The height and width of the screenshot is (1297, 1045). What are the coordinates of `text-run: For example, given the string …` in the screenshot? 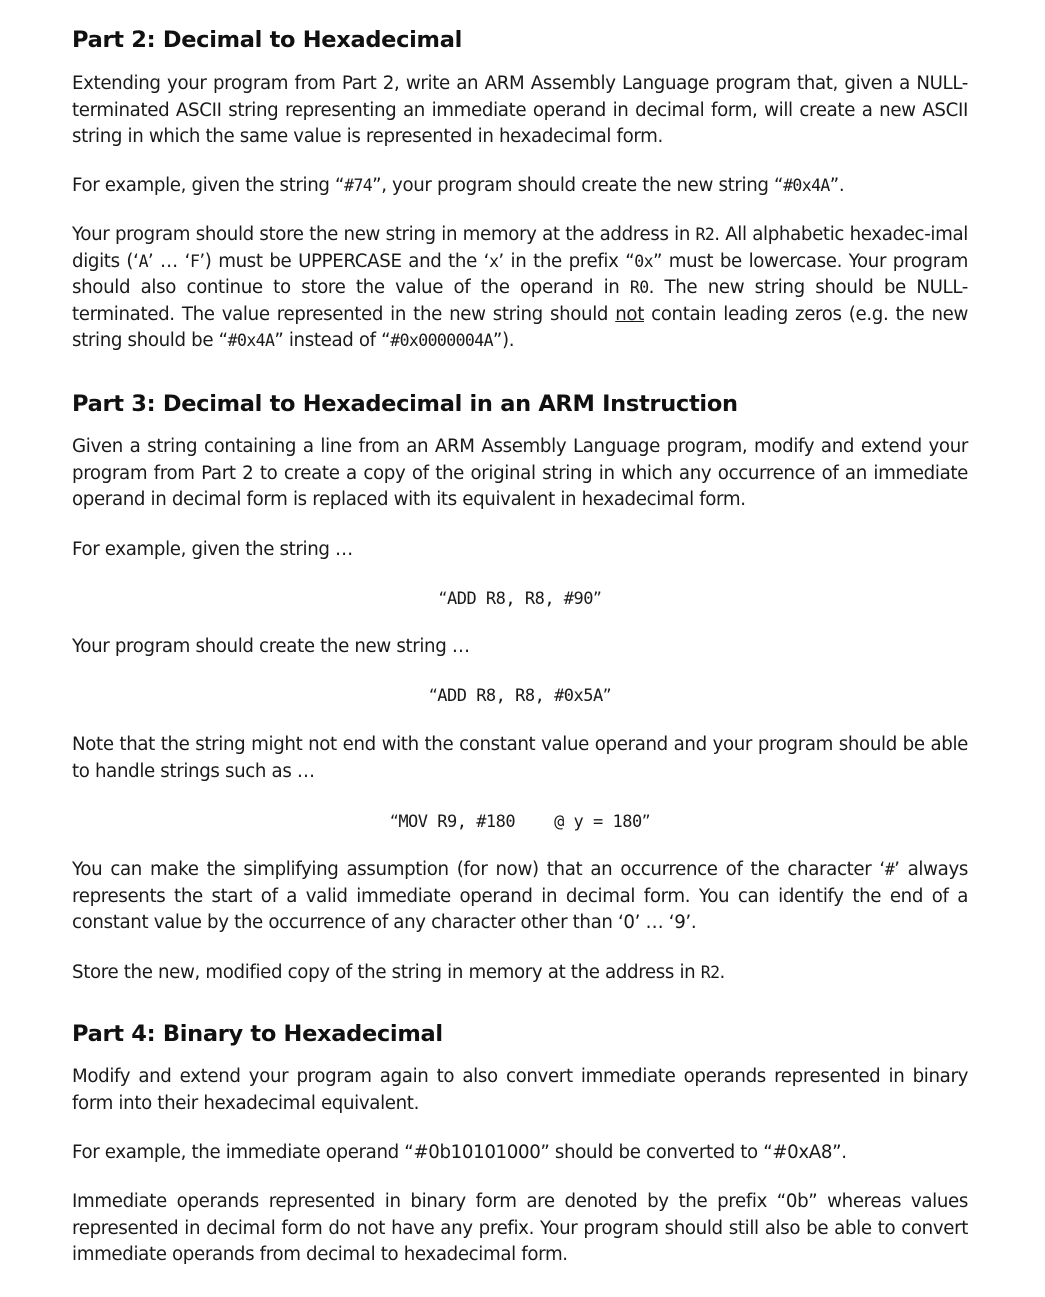 It's located at (212, 549).